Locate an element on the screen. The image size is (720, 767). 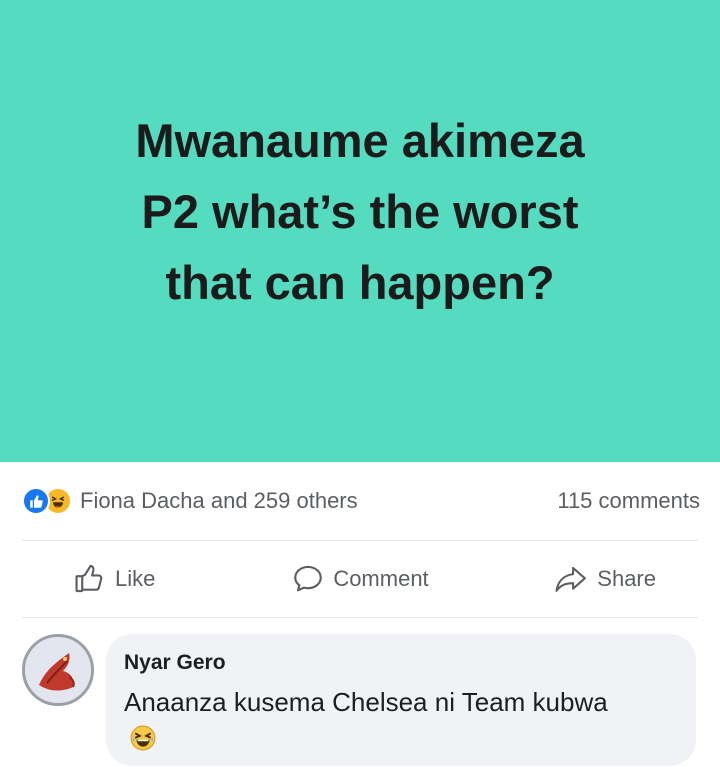
reactions-summary-row: Fiona Dacha and 259 others 115 comments is located at coordinates (360, 501).